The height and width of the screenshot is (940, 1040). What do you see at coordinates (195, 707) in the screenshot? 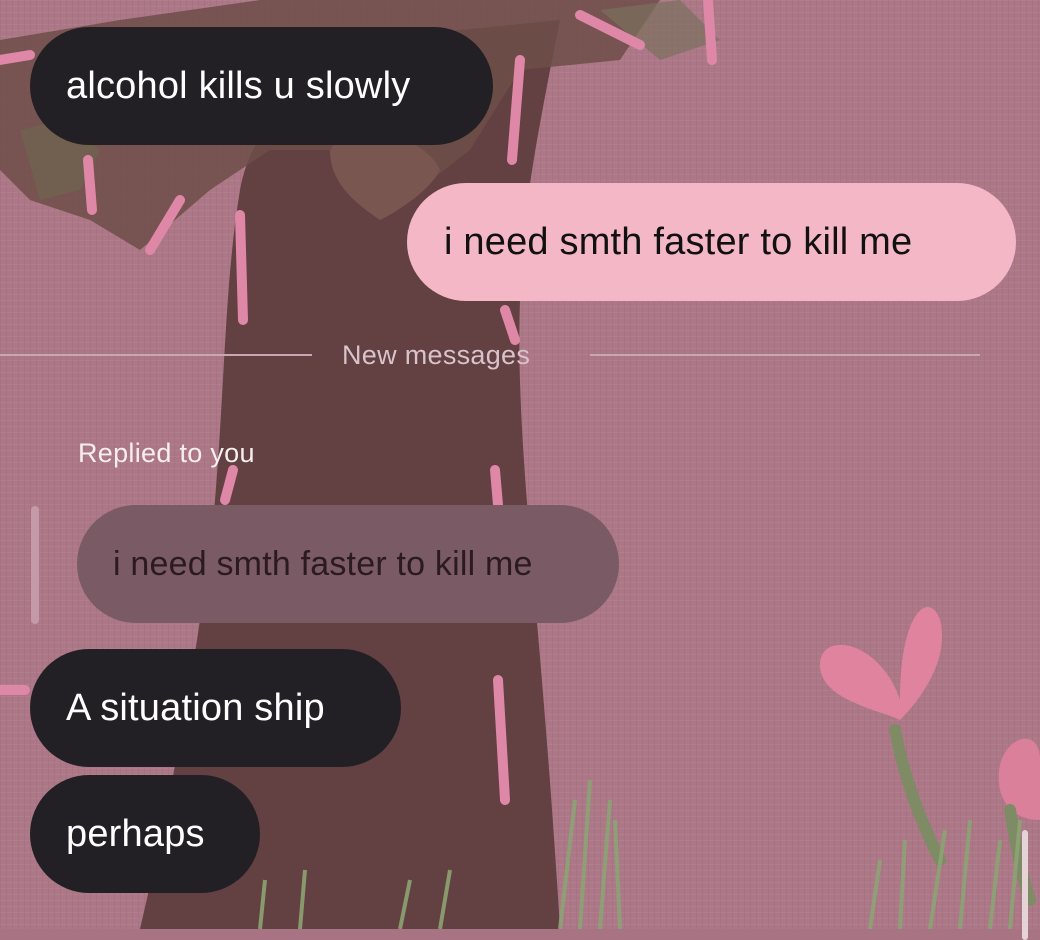
I see `message-text: A situation ship` at bounding box center [195, 707].